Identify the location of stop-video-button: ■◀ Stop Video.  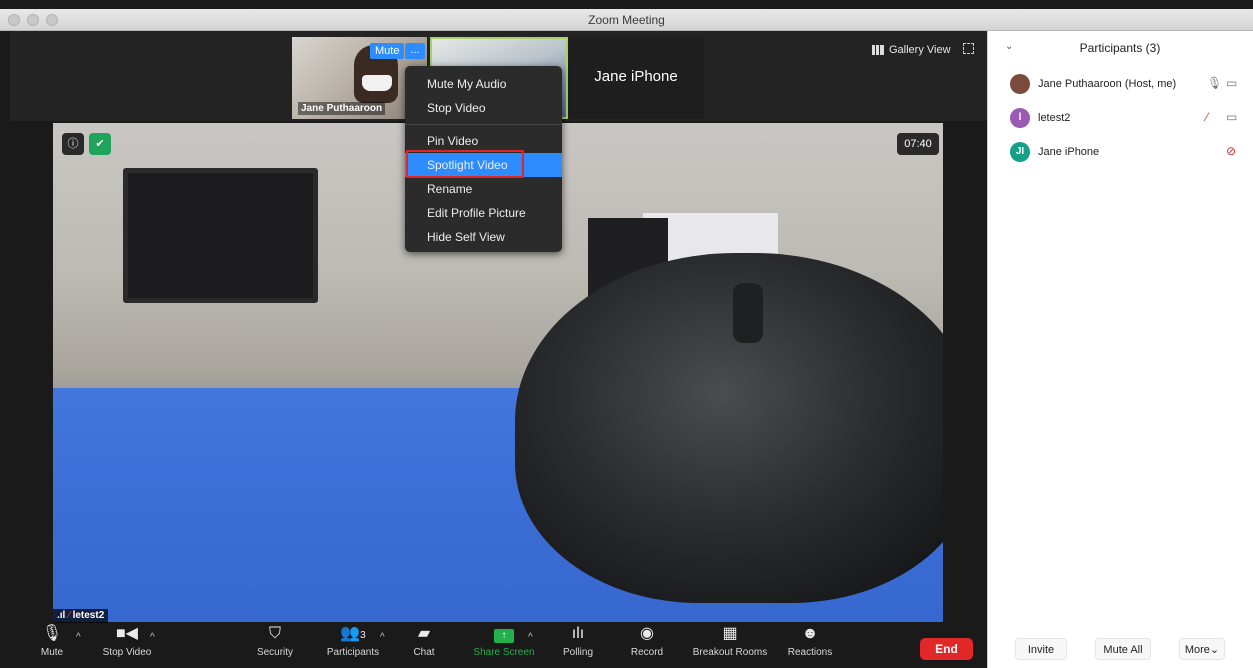
(127, 640).